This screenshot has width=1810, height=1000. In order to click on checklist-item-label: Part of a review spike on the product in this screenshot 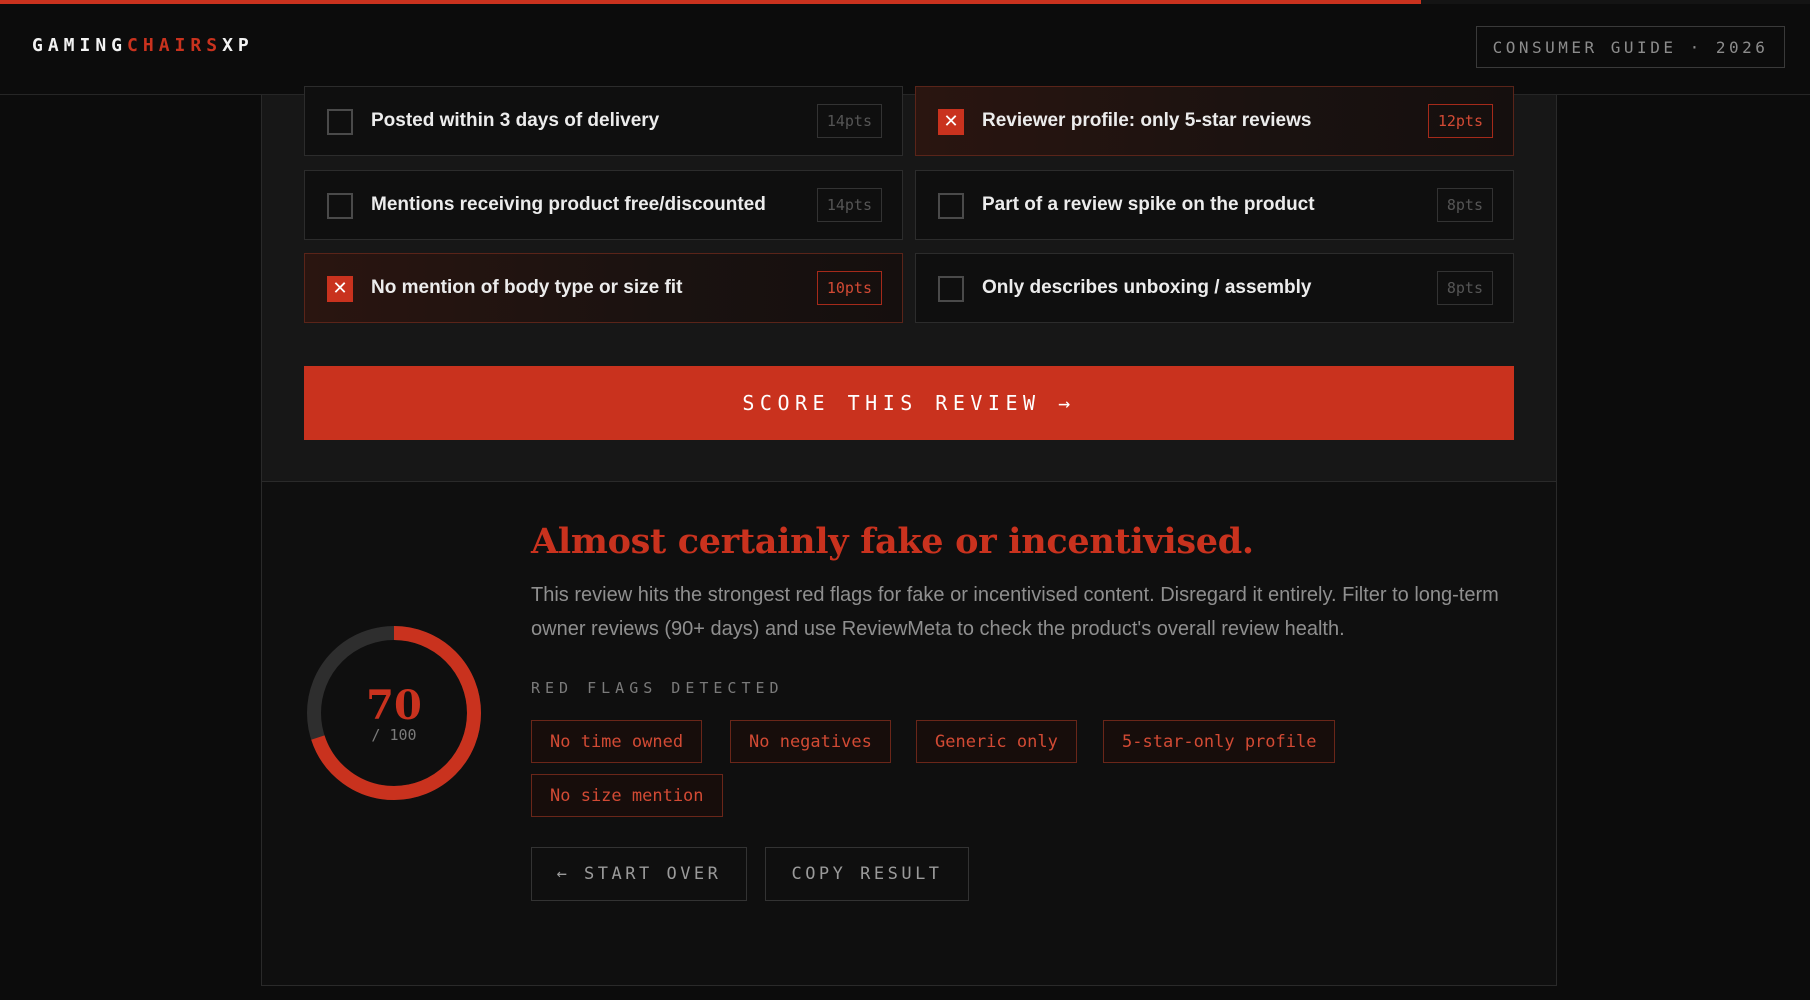, I will do `click(1148, 204)`.